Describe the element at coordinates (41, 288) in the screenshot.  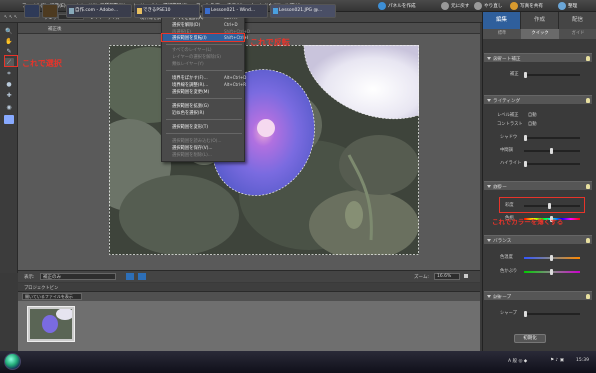
I see `project-bin-title: プロジェクトビン` at that location.